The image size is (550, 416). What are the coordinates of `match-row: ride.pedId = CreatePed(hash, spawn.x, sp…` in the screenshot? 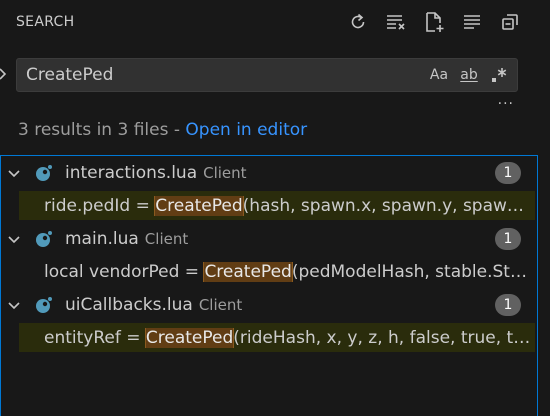 It's located at (269, 206).